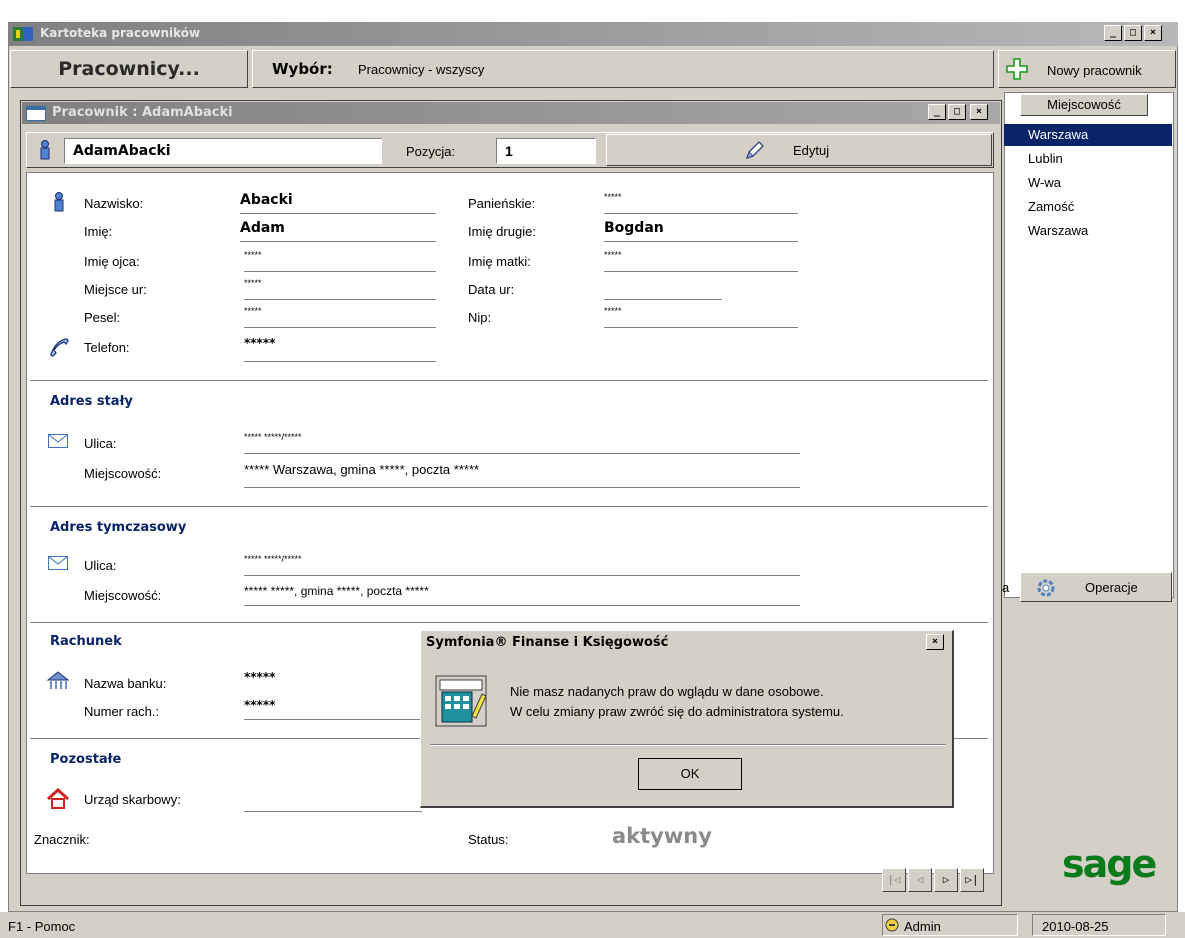  Describe the element at coordinates (86, 641) in the screenshot. I see `account-header: Rachunek` at that location.